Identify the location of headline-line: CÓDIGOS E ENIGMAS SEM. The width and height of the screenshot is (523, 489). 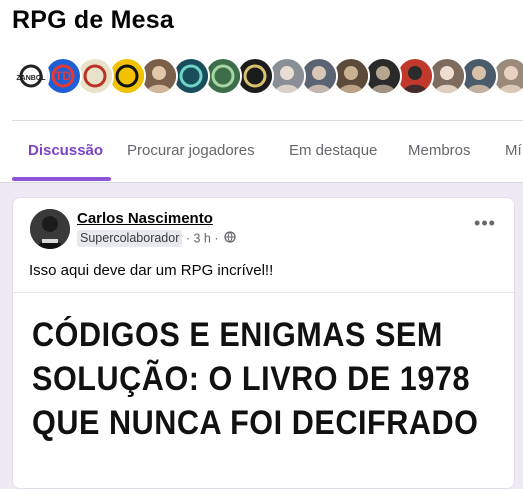
(237, 335).